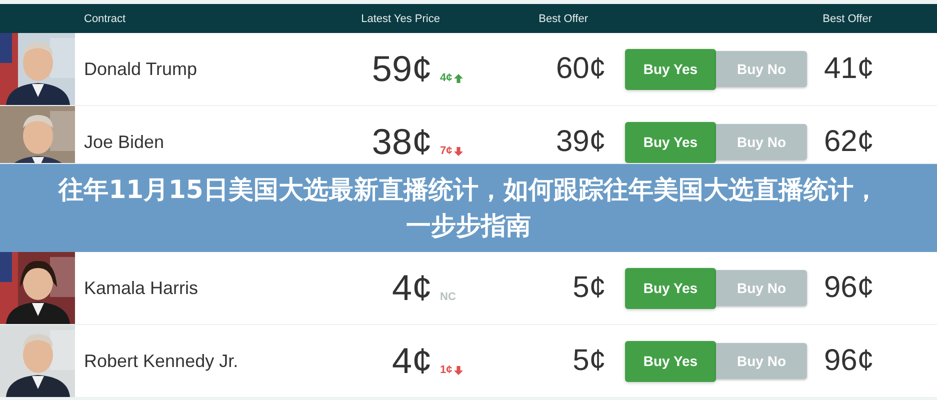 The height and width of the screenshot is (400, 937). I want to click on contract-name: Donald Trump, so click(140, 69).